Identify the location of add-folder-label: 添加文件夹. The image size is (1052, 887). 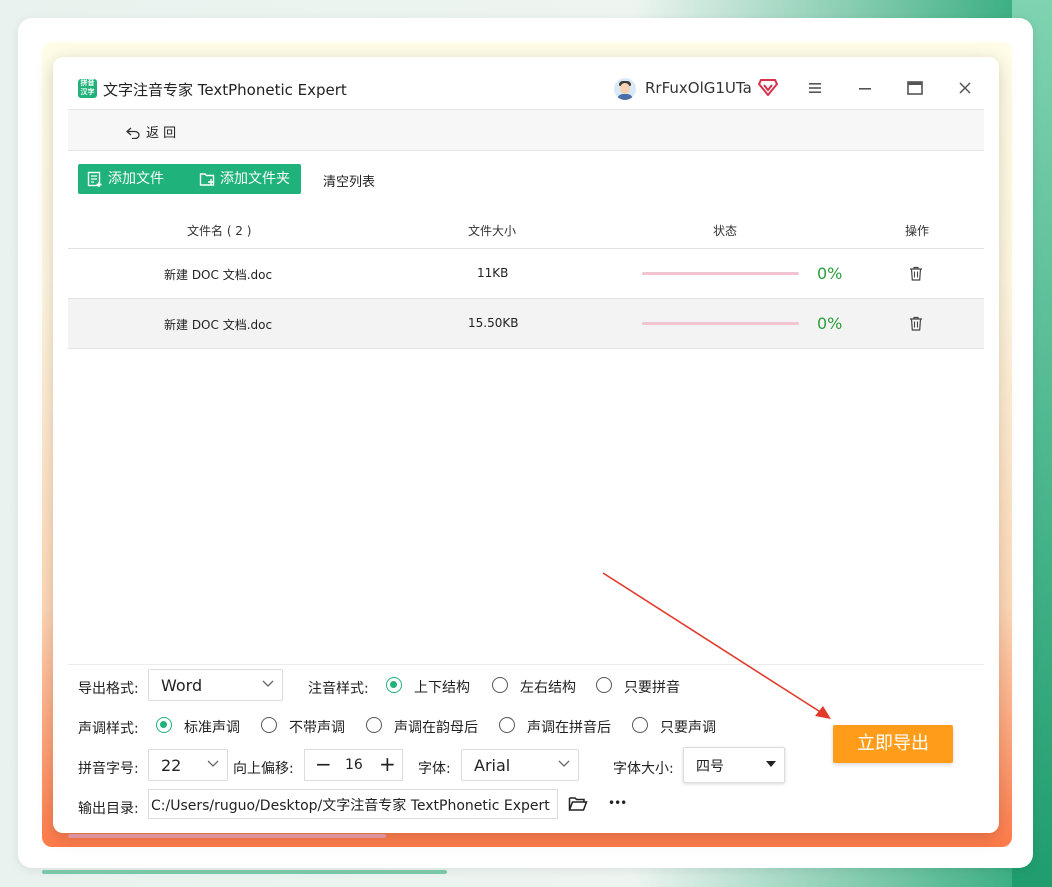
(255, 179).